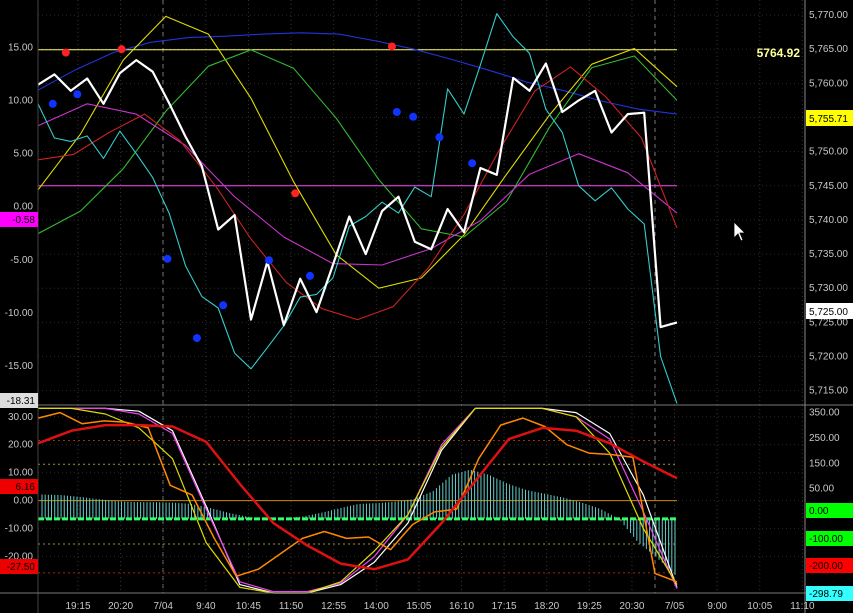 This screenshot has width=853, height=613. Describe the element at coordinates (828, 288) in the screenshot. I see `price-right-tick: 5,730.00` at that location.